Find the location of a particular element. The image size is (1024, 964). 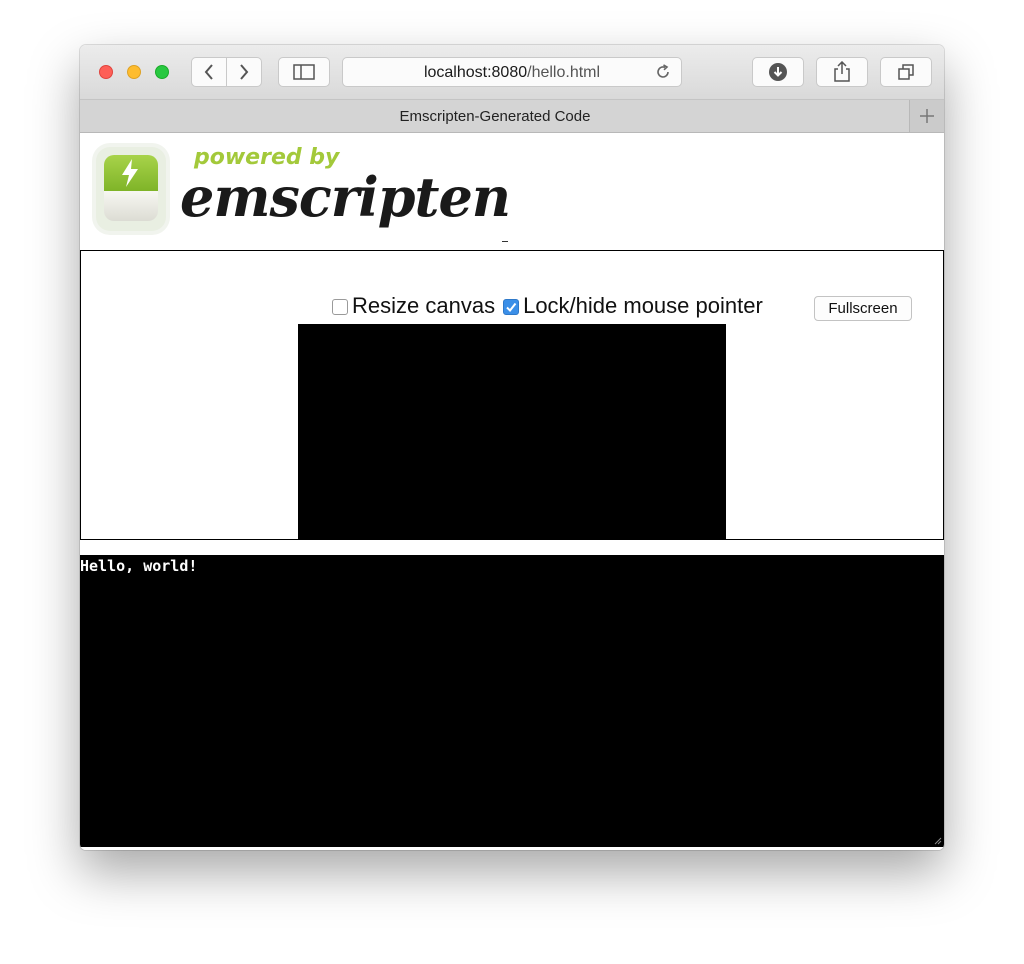

download-icon is located at coordinates (778, 72).